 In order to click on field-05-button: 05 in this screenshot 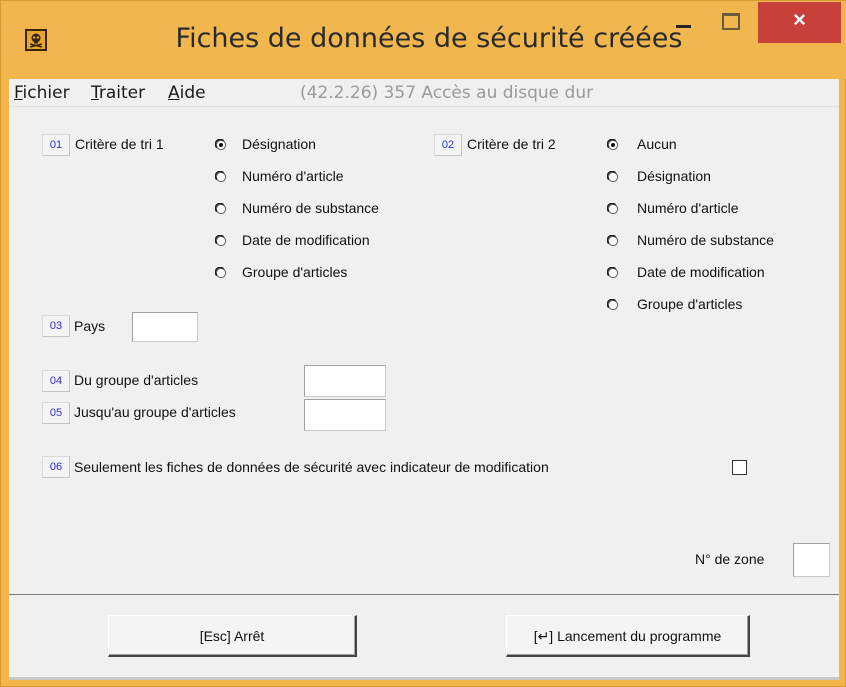, I will do `click(56, 413)`.